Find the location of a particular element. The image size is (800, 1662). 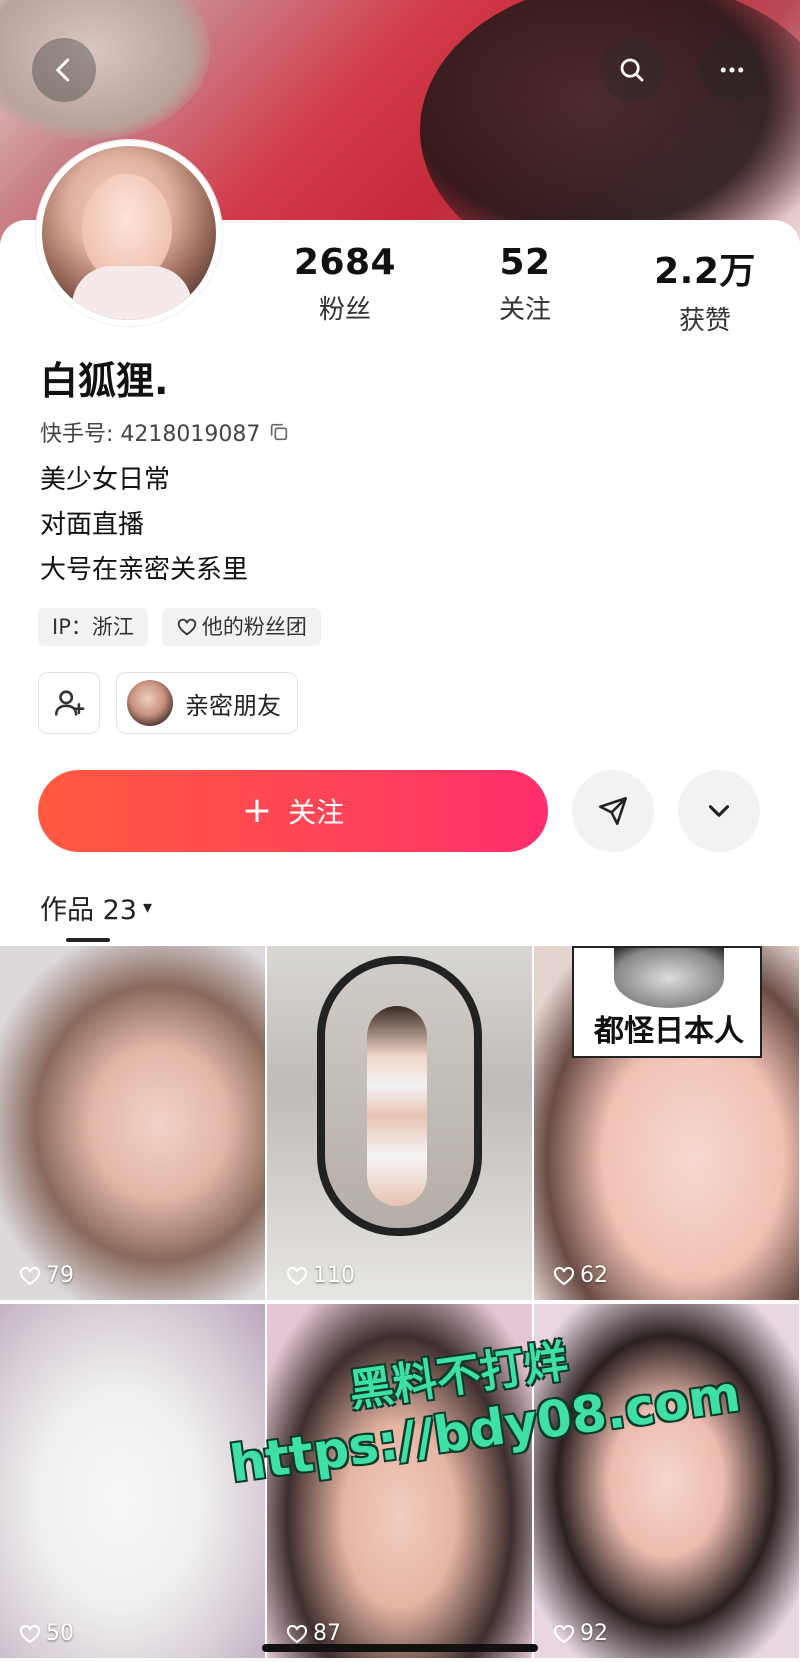

send-icon is located at coordinates (613, 811).